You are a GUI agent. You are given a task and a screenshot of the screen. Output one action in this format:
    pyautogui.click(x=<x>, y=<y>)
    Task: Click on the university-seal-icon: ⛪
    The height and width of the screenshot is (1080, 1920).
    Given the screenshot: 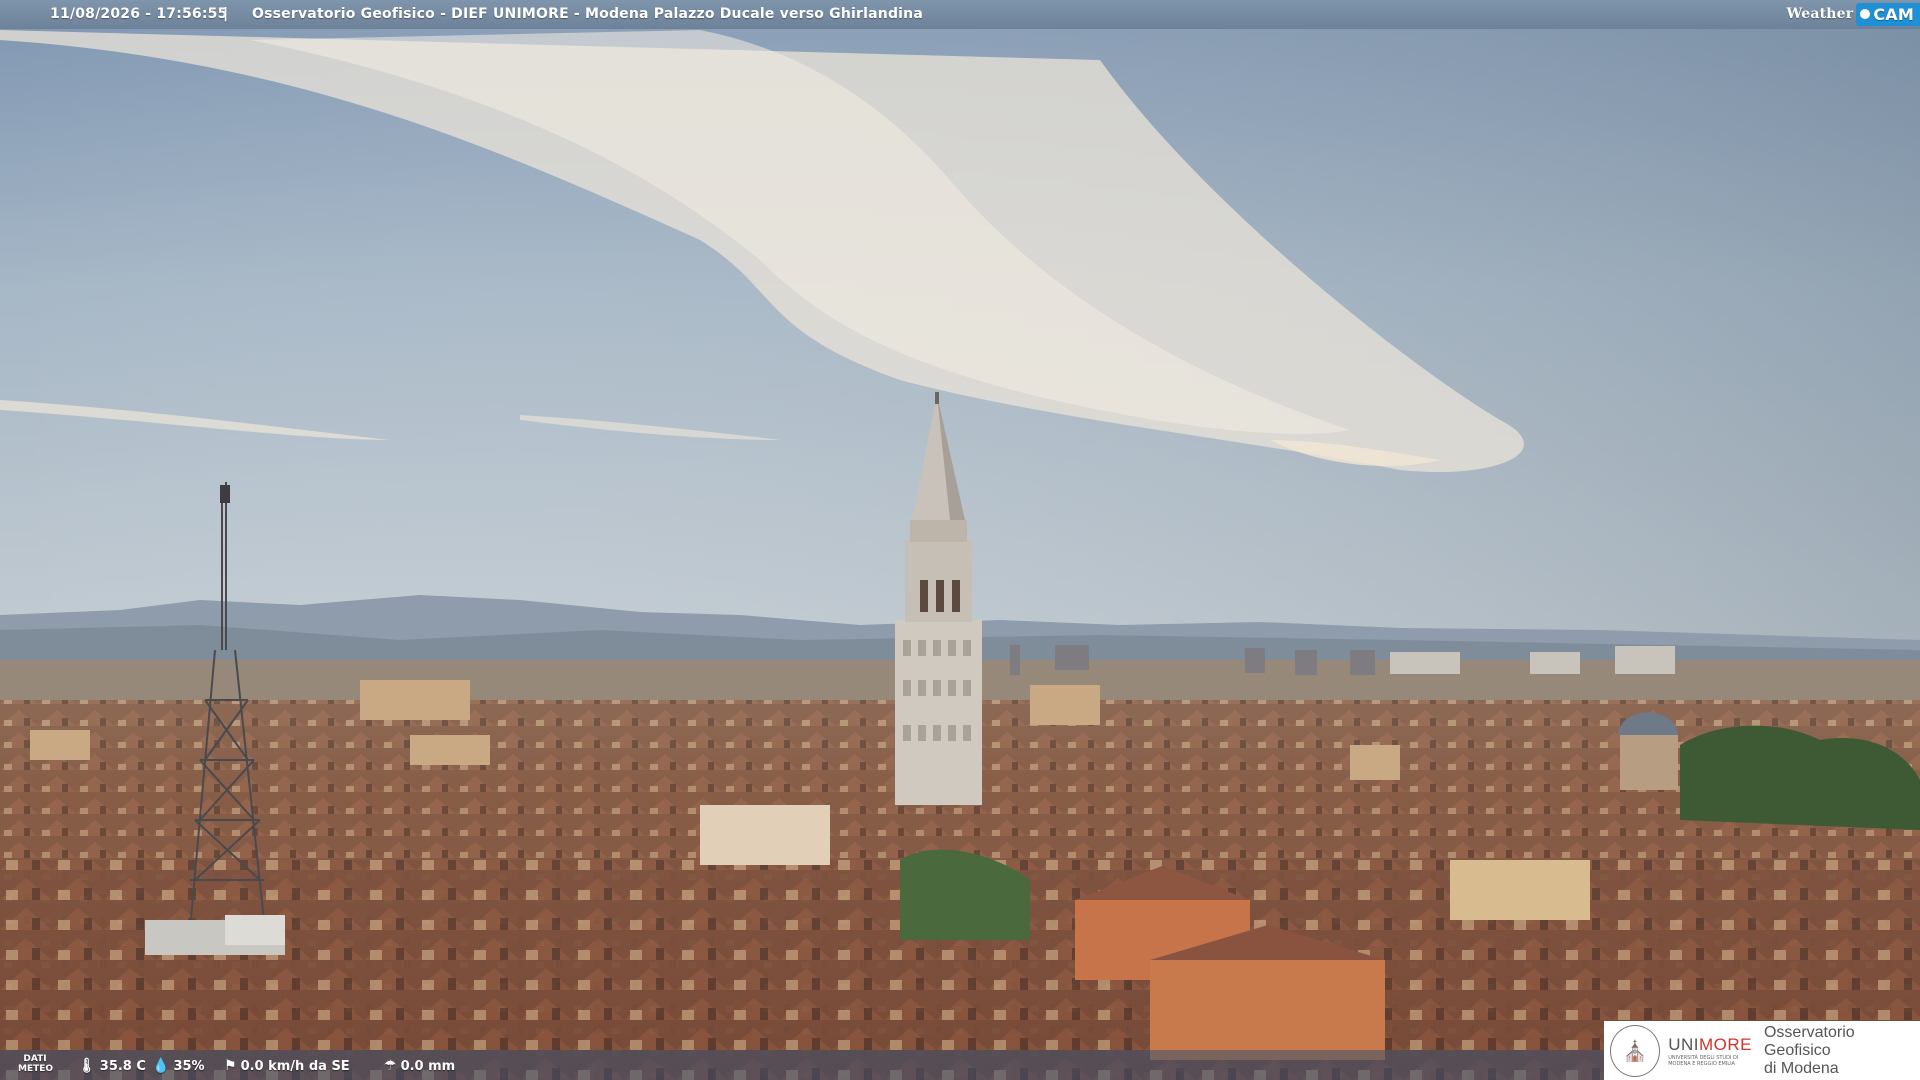 What is the action you would take?
    pyautogui.click(x=1635, y=1050)
    